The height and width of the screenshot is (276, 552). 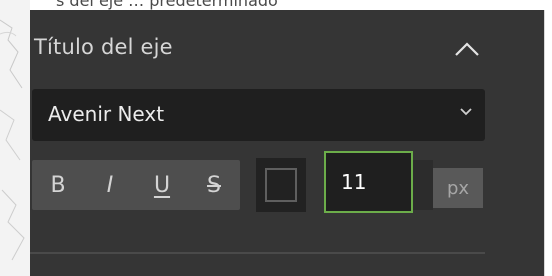 I want to click on chevron-up-icon, so click(x=467, y=49).